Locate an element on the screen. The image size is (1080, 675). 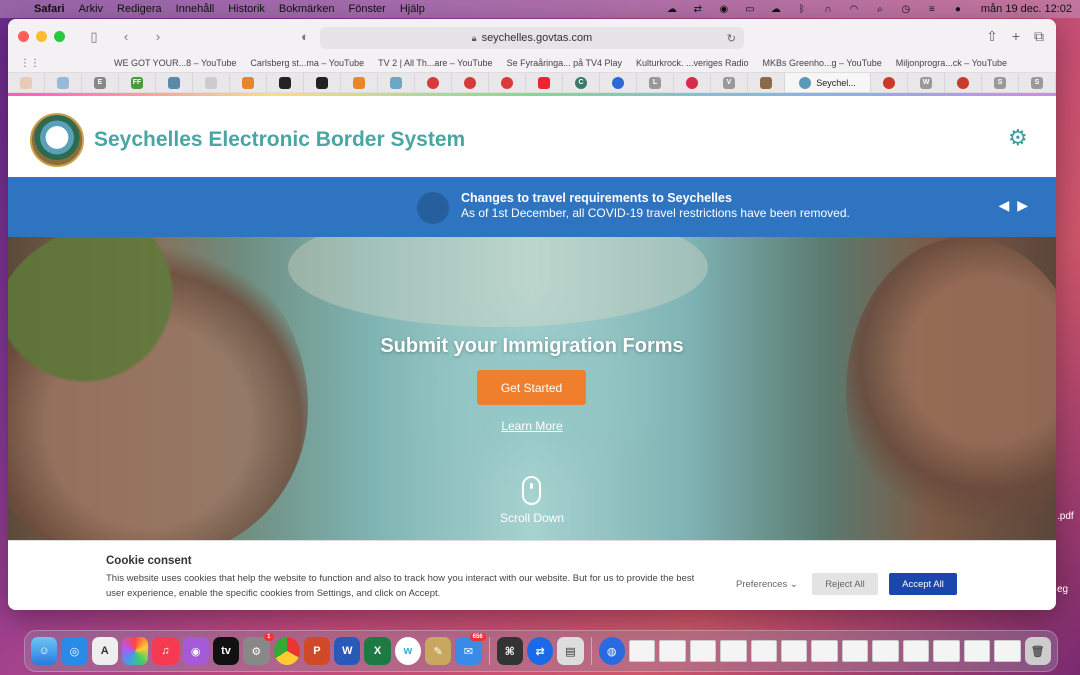
headphones-icon: ∩ is located at coordinates (828, 9).